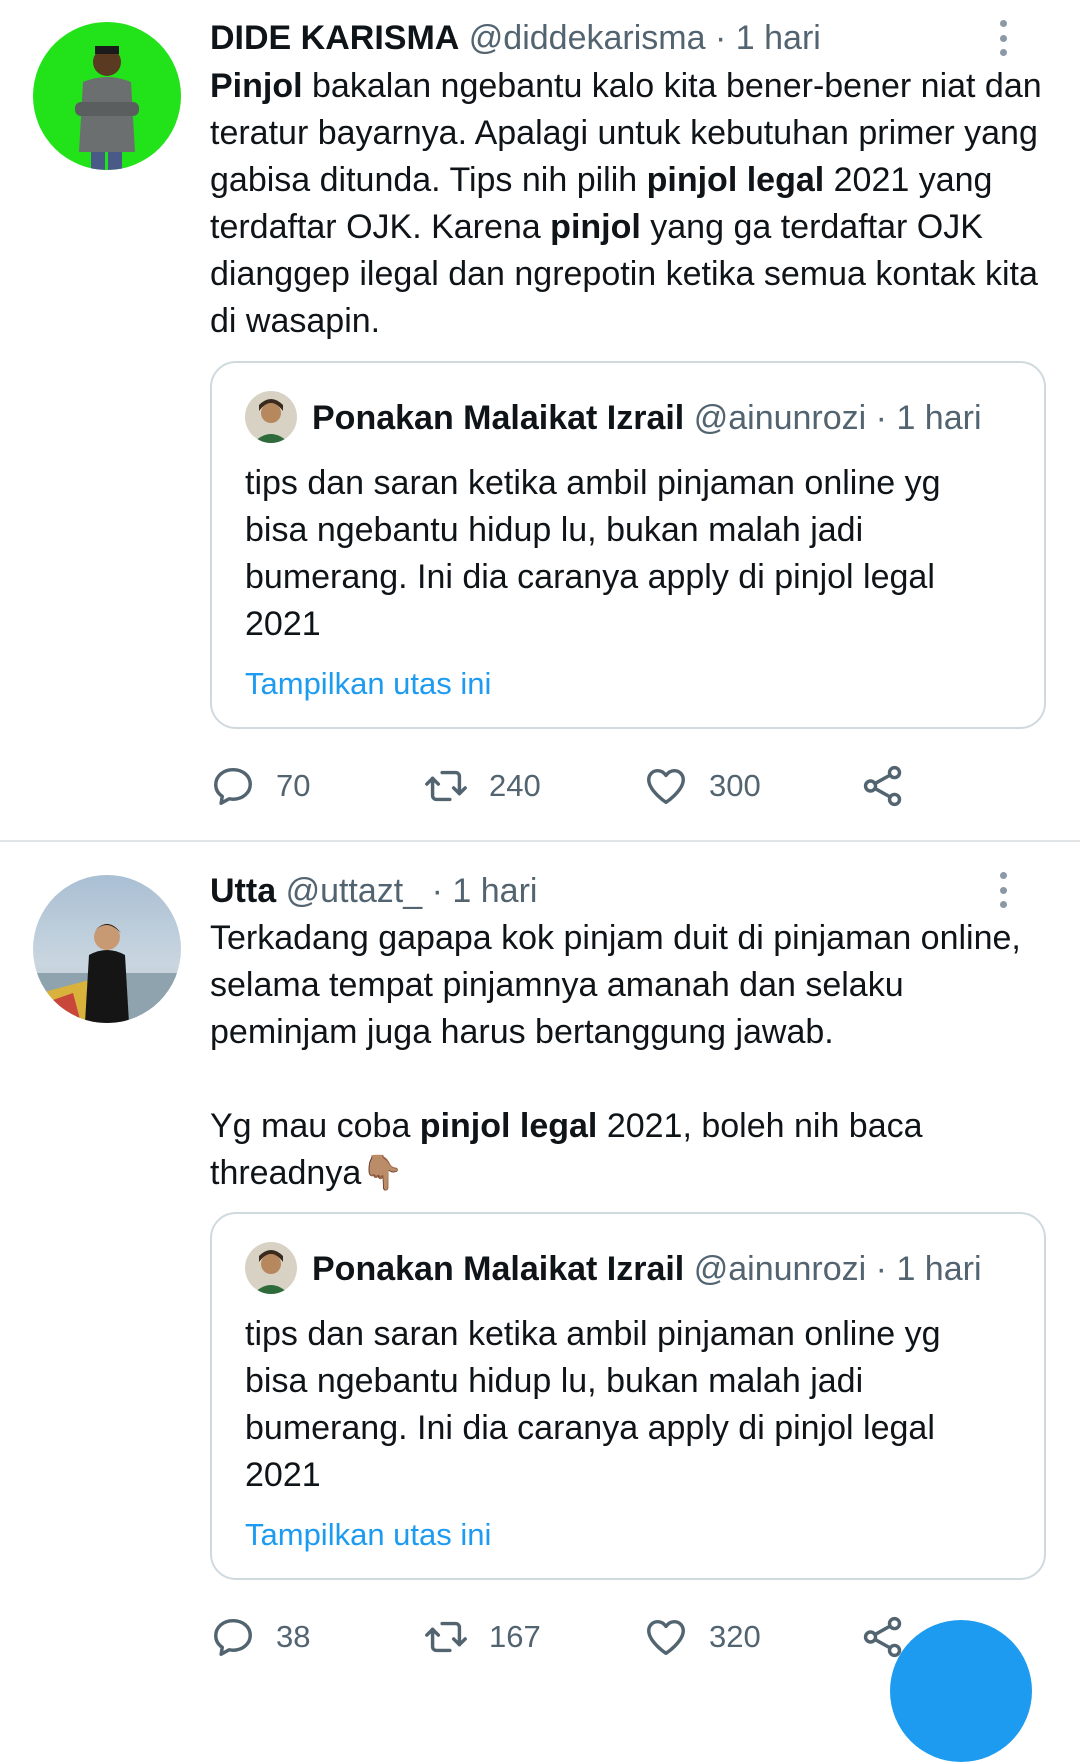 The image size is (1080, 1762). Describe the element at coordinates (382, 1173) in the screenshot. I see `pointing-down-emoji: 👇🏽` at that location.